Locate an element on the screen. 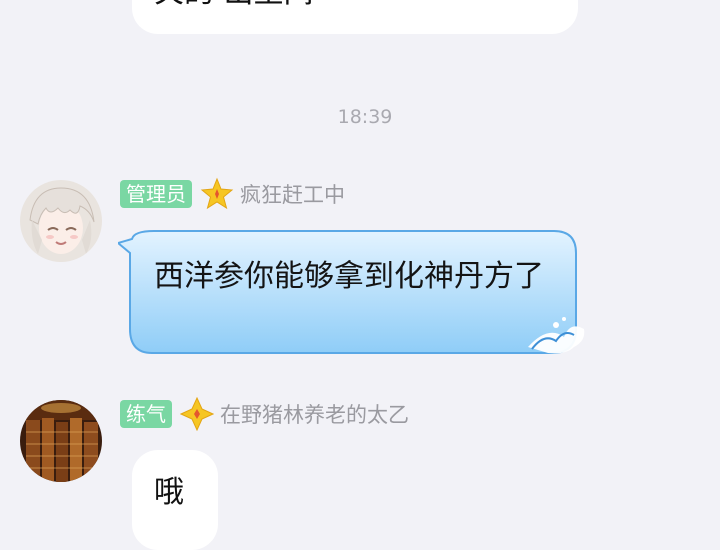 This screenshot has height=550, width=720. gold-star-icon is located at coordinates (217, 194).